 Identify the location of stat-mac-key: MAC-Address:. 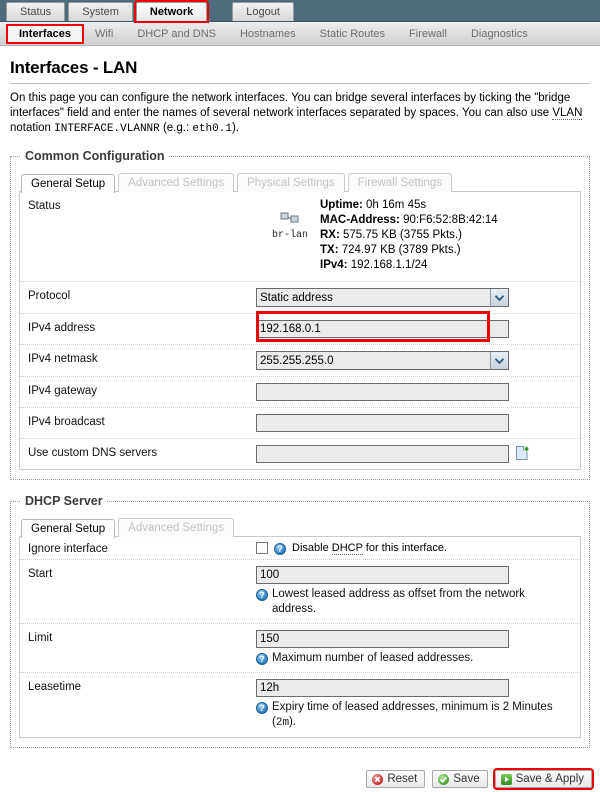
(360, 220).